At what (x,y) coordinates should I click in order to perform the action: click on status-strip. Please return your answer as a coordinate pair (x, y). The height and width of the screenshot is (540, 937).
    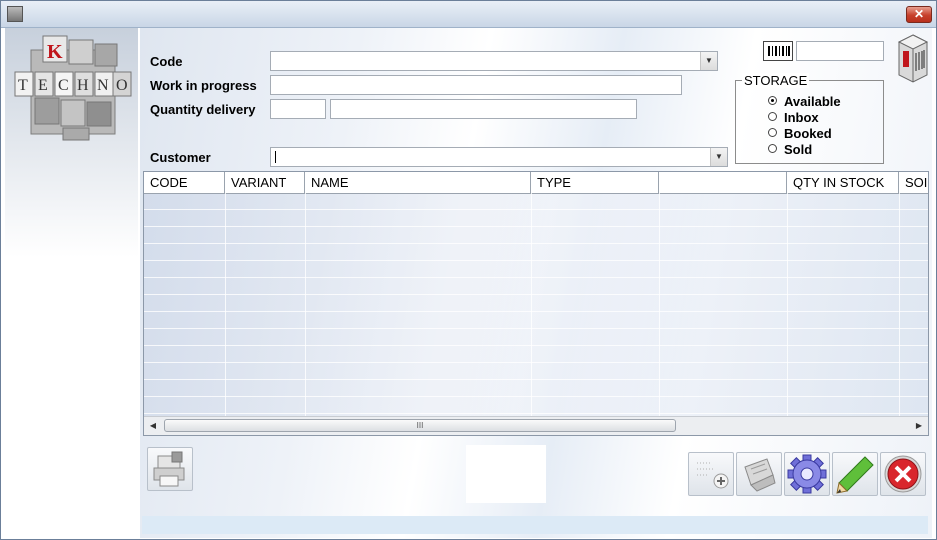
    Looking at the image, I should click on (535, 525).